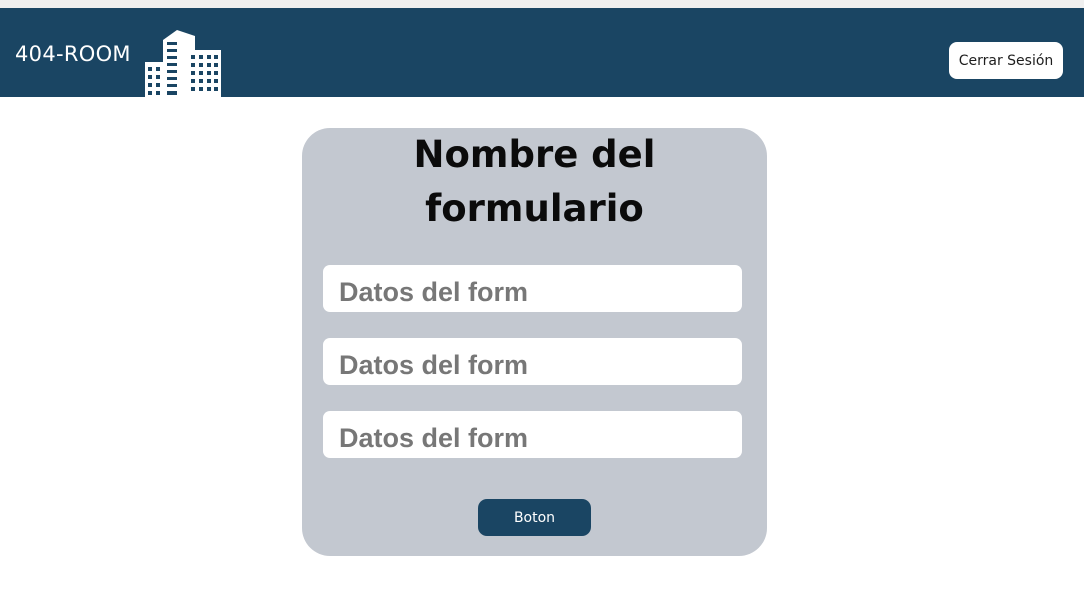  Describe the element at coordinates (542, 4) in the screenshot. I see `top-strip` at that location.